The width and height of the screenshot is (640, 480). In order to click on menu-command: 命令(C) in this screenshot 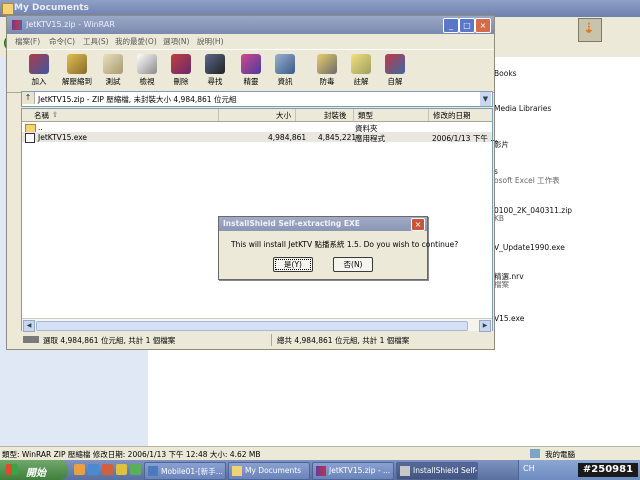, I will do `click(62, 41)`.